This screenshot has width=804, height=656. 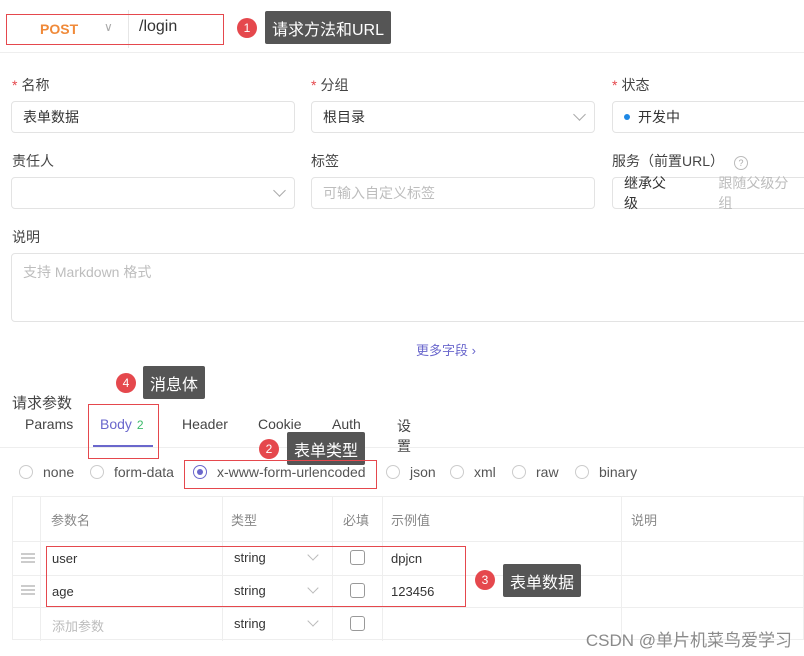 I want to click on callout-number: 4, so click(x=126, y=383).